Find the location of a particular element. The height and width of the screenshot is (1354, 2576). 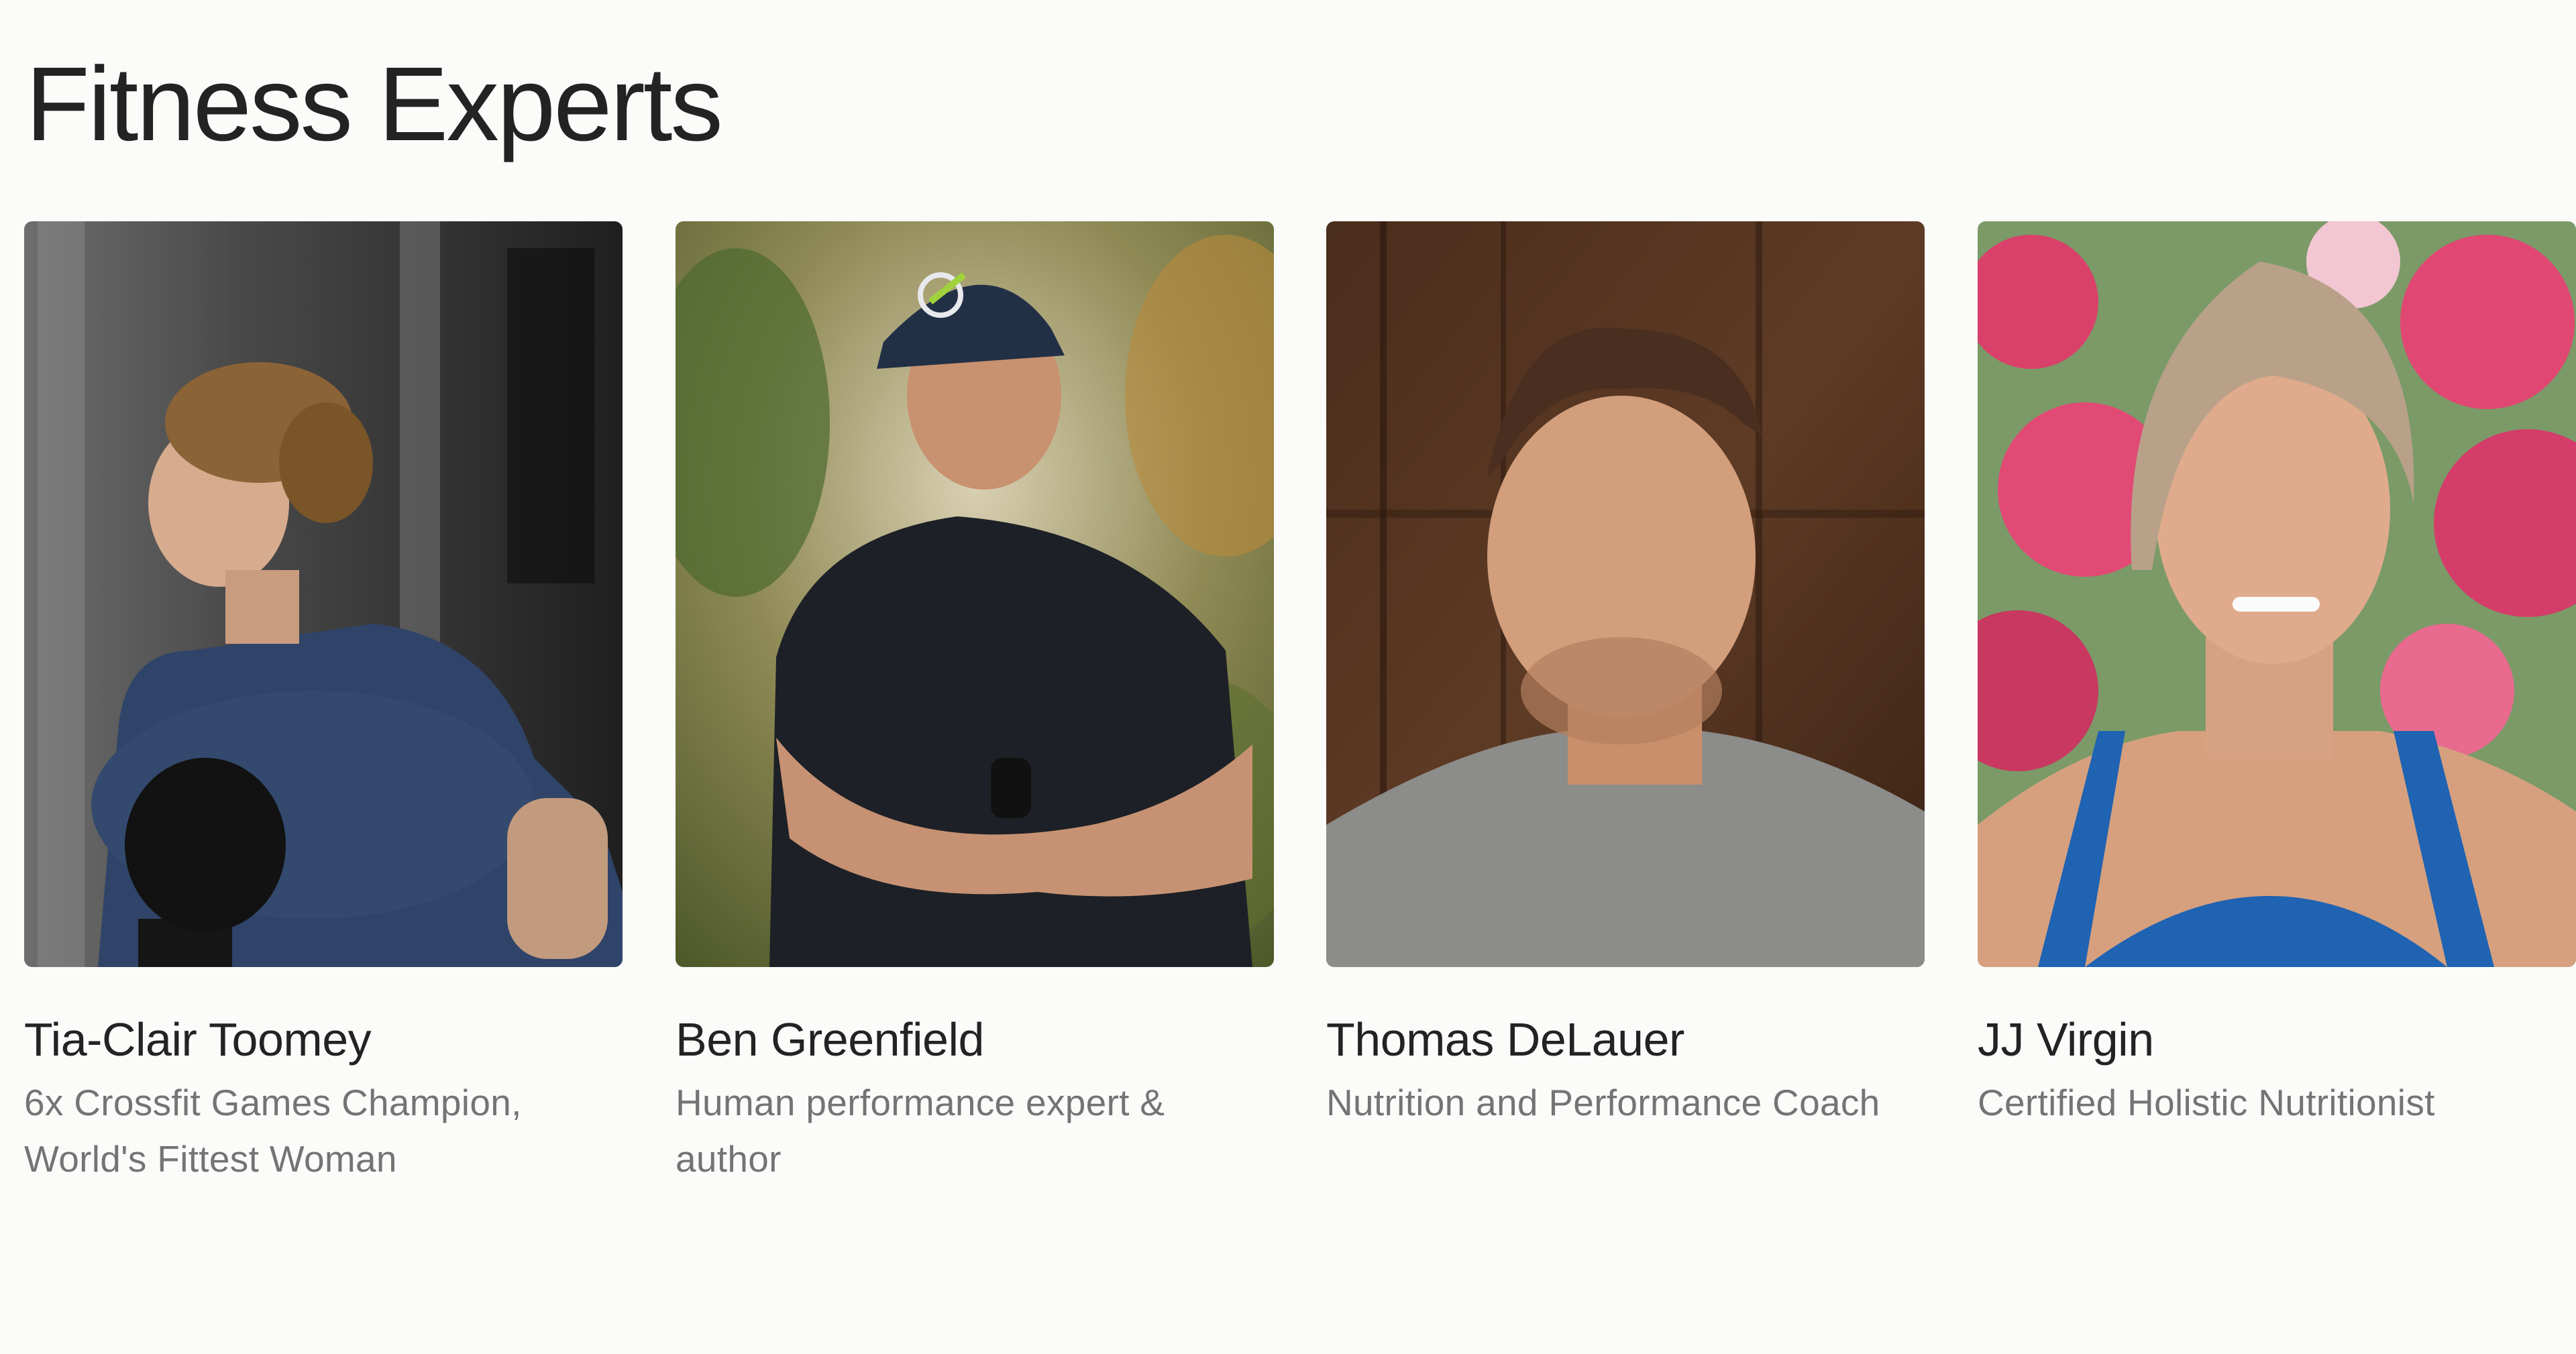

expert-name: Ben Greenfield is located at coordinates (830, 1039).